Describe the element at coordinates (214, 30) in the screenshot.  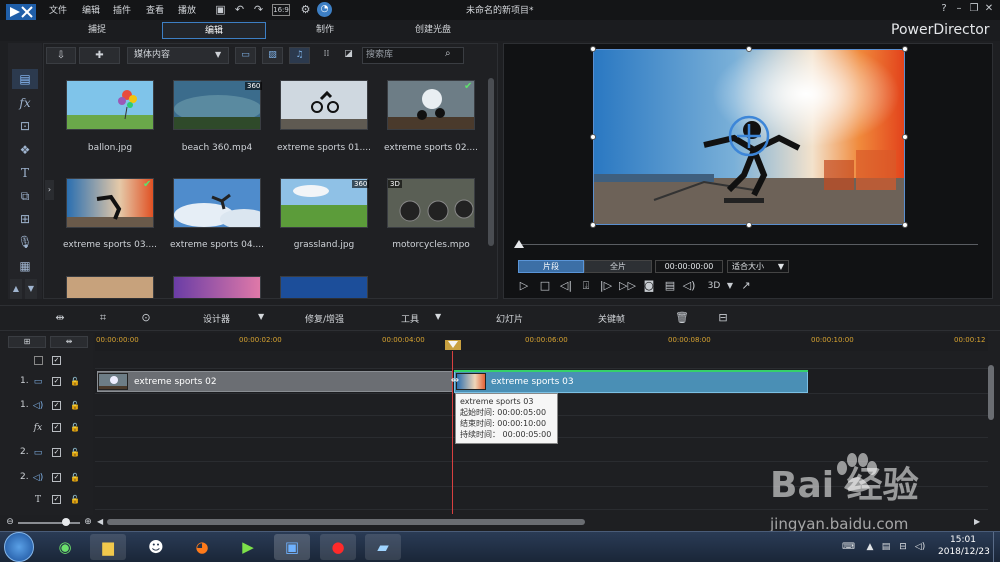
I see `tab-edit: 编辑` at that location.